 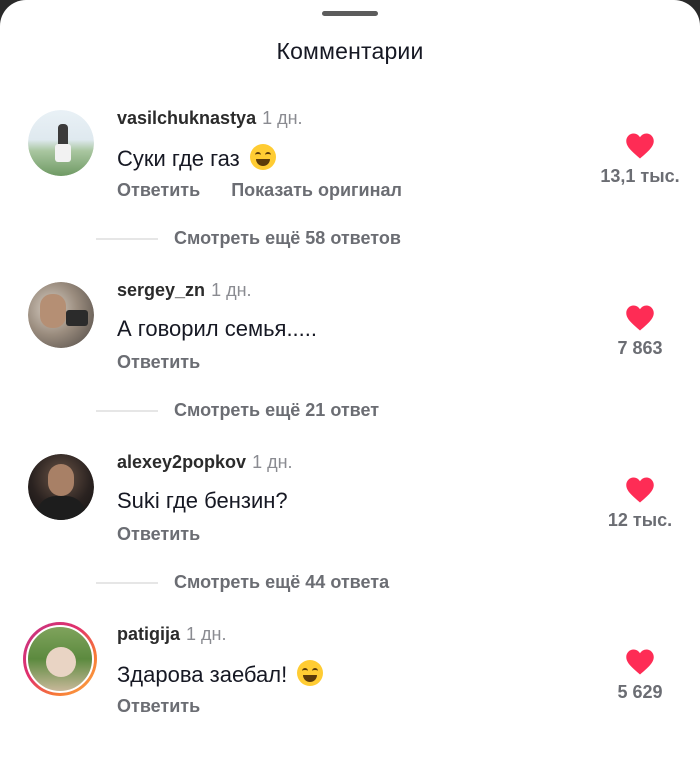 I want to click on comment-username: sergey_zn 1 дн., so click(x=184, y=290).